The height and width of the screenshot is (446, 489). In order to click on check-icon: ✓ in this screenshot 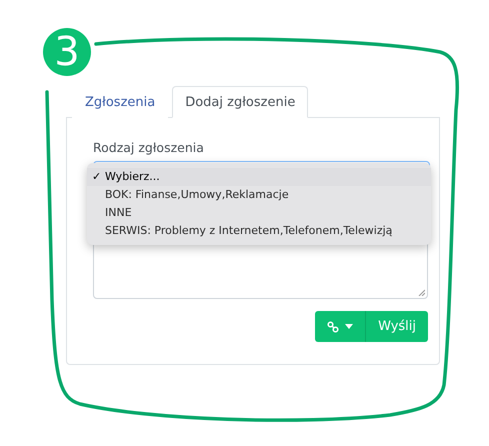, I will do `click(97, 176)`.